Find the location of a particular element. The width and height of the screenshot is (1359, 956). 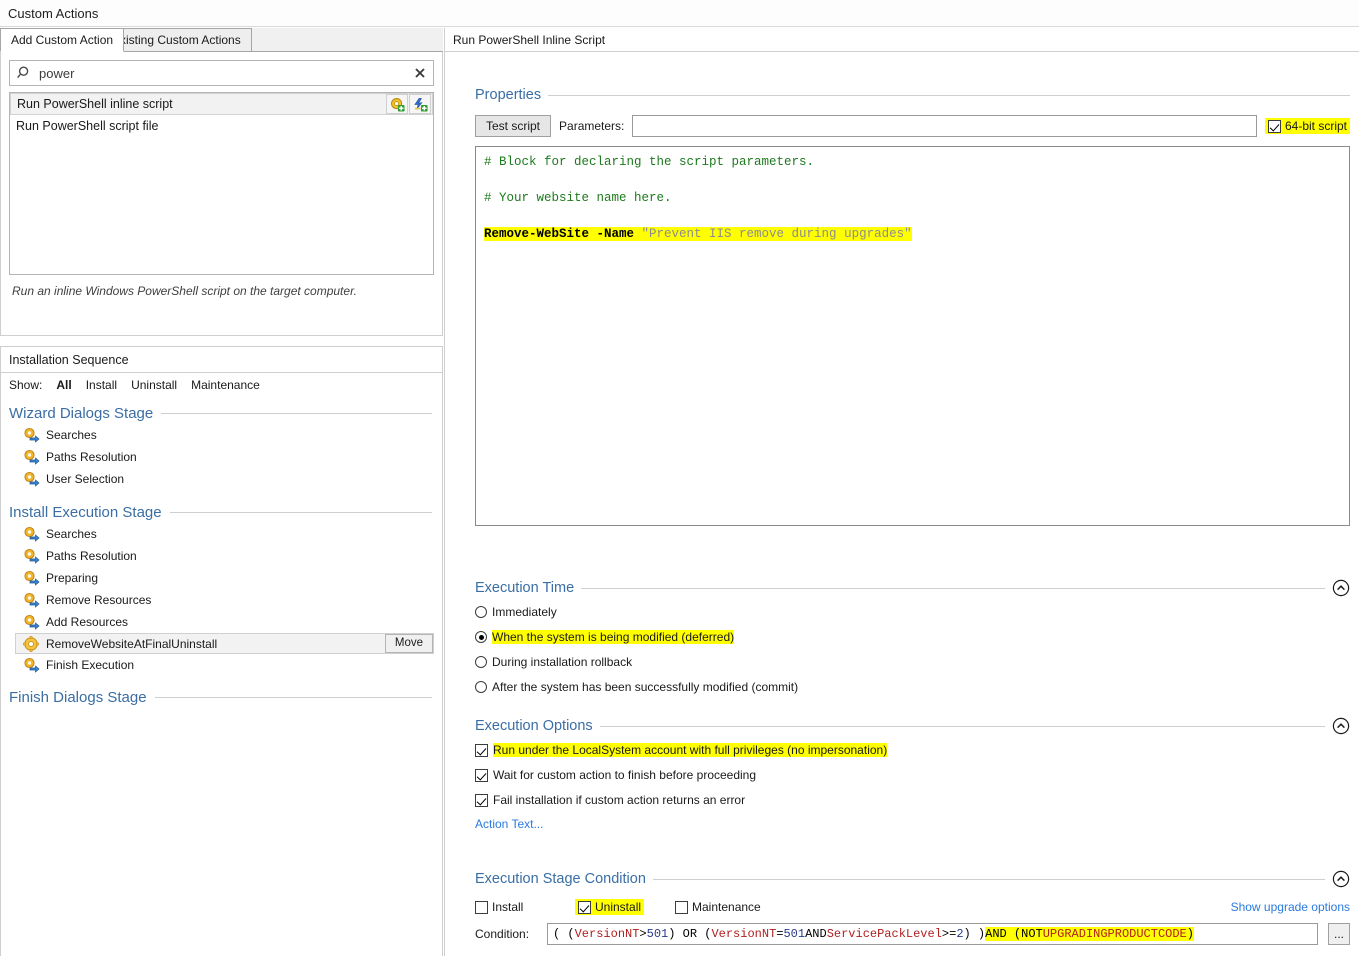

condition-token: ) ) is located at coordinates (974, 934).